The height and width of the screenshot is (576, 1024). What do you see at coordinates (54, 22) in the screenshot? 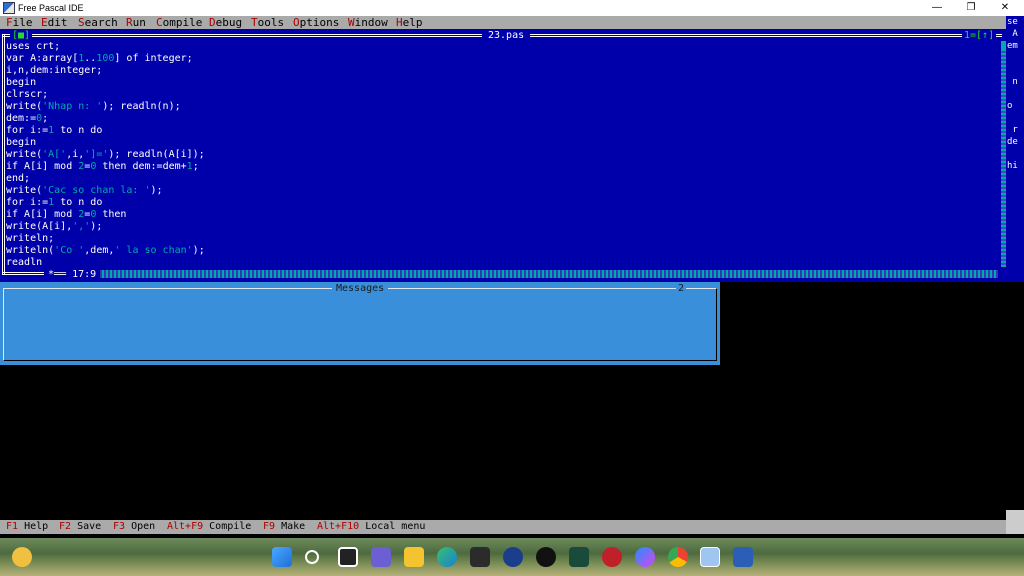
I see `menu-edit: Edit` at bounding box center [54, 22].